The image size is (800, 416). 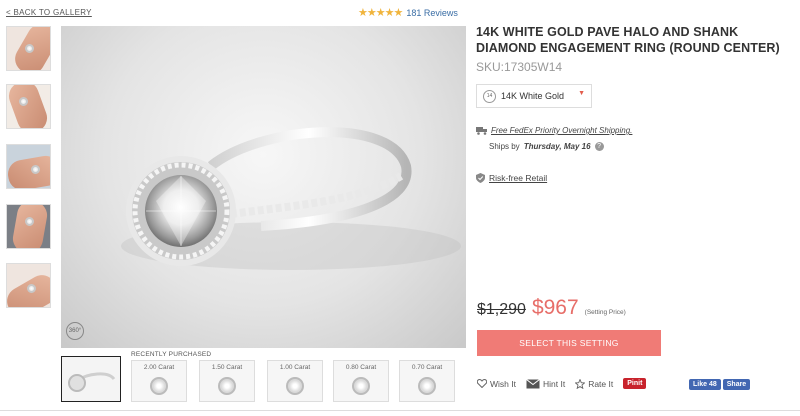 I want to click on spin-360-icon: 360°, so click(x=75, y=331).